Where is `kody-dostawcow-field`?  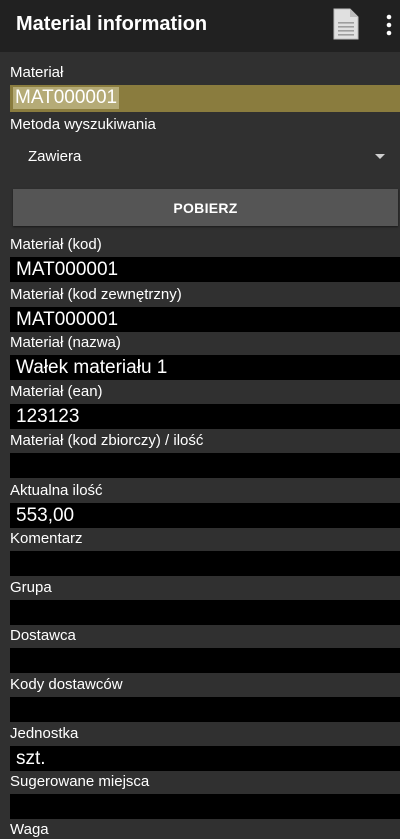
kody-dostawcow-field is located at coordinates (205, 709).